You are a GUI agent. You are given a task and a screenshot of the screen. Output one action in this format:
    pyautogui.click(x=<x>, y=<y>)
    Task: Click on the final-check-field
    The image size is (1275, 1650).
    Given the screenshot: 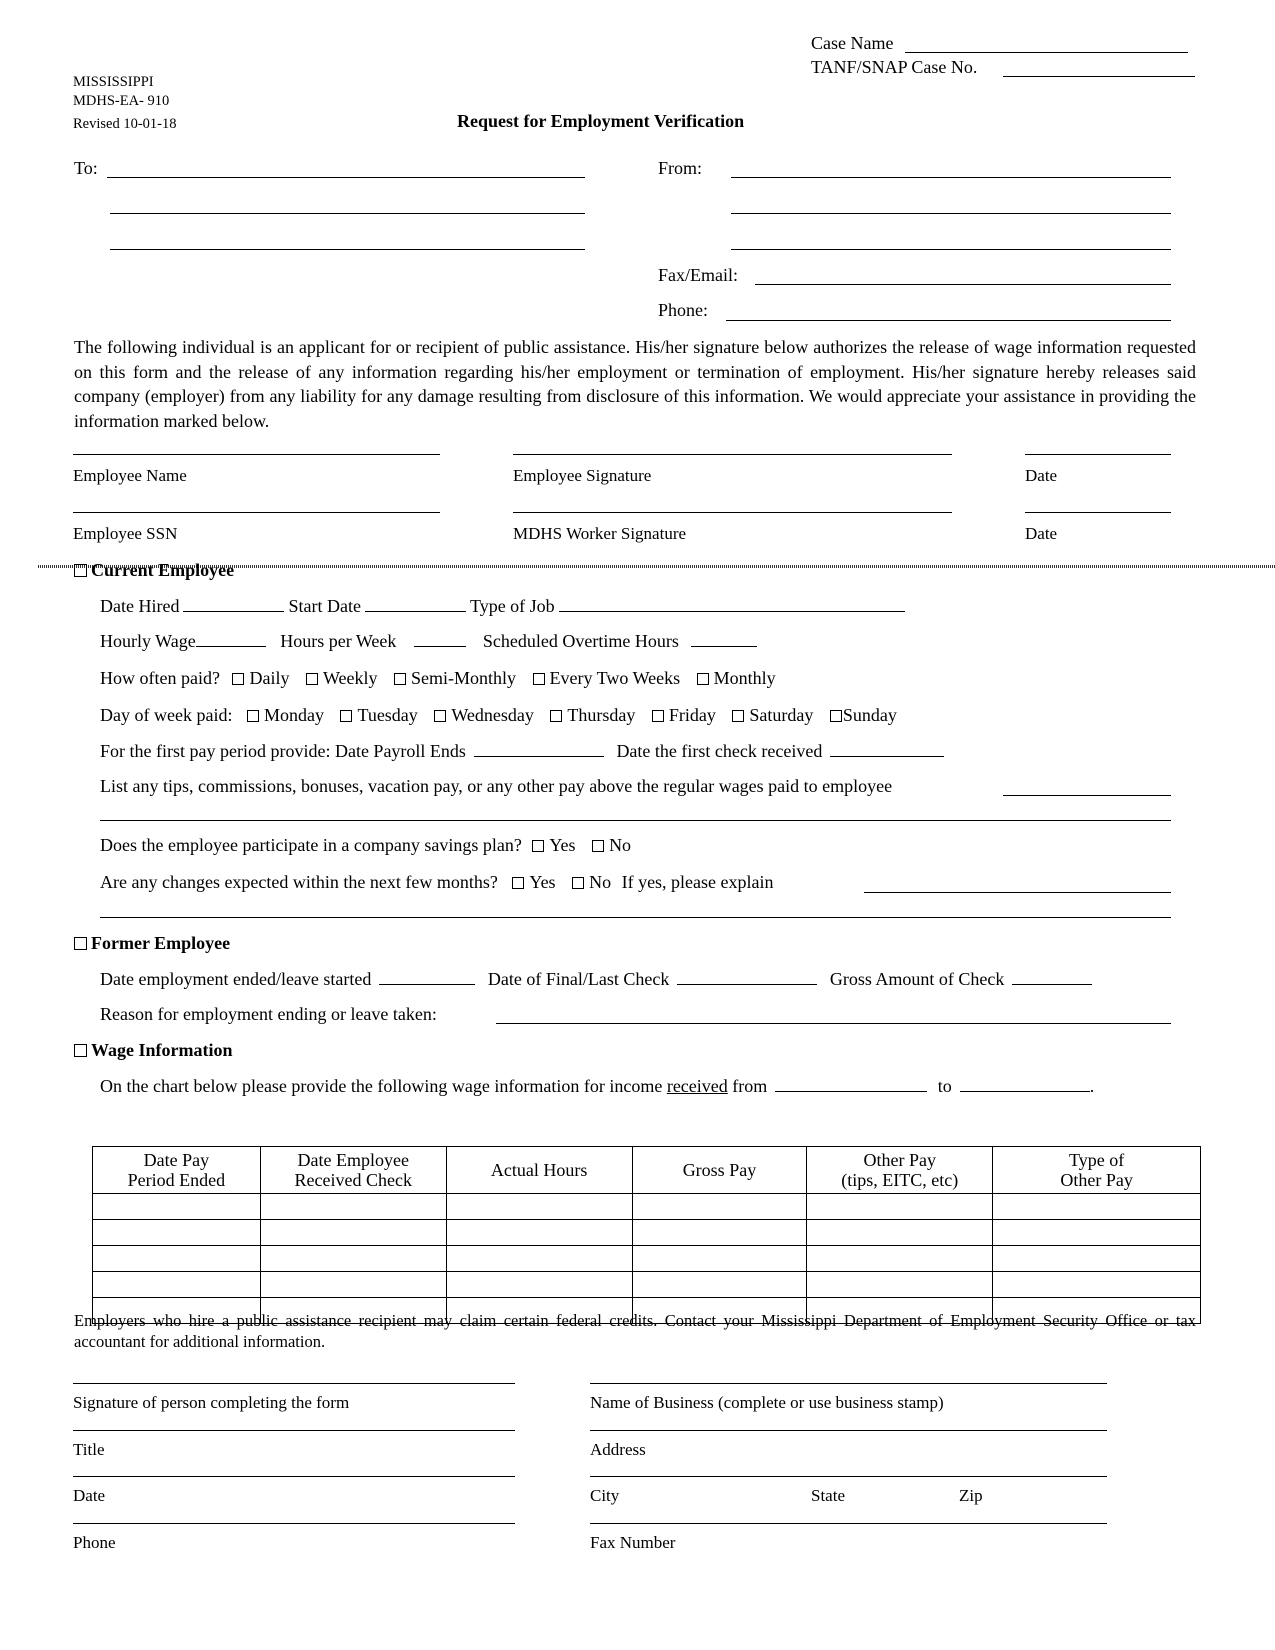 What is the action you would take?
    pyautogui.click(x=747, y=977)
    